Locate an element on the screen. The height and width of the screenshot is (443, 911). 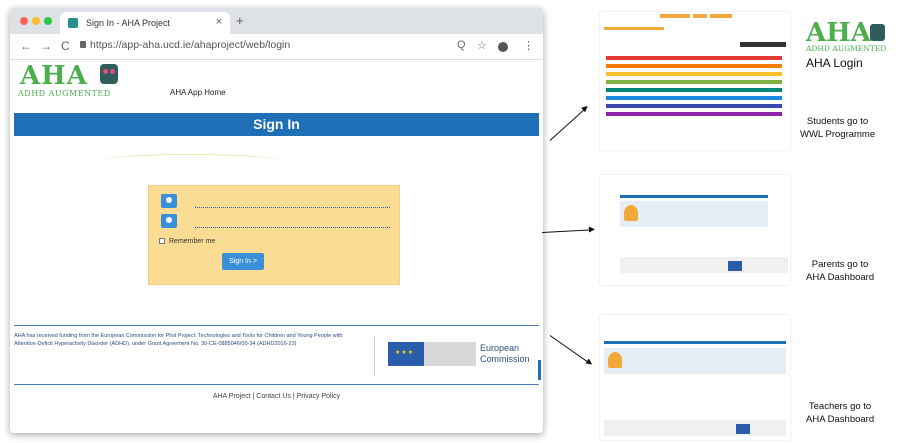
search-icon: Q is located at coordinates (461, 45).